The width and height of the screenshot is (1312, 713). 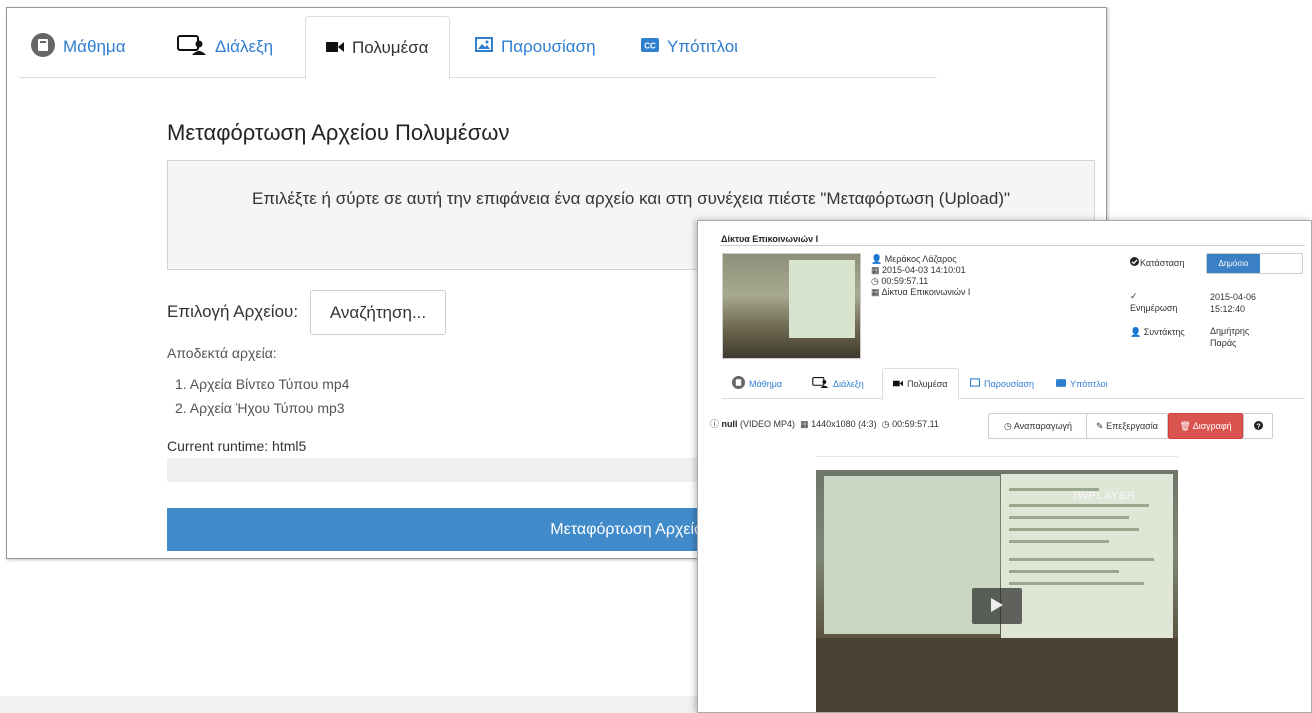 I want to click on choose-file-label: Επιλογή Αρχείου:, so click(x=233, y=311).